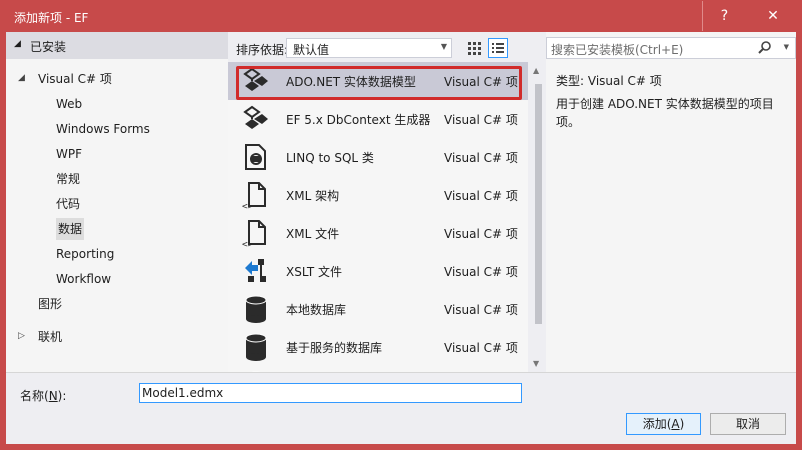 This screenshot has height=450, width=802. I want to click on template-name: 本地数据库, so click(316, 310).